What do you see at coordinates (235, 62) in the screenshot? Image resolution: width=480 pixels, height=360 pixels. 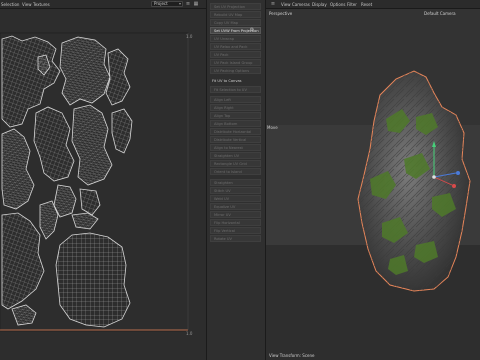 I see `tool-button: UV Pack Island Group` at bounding box center [235, 62].